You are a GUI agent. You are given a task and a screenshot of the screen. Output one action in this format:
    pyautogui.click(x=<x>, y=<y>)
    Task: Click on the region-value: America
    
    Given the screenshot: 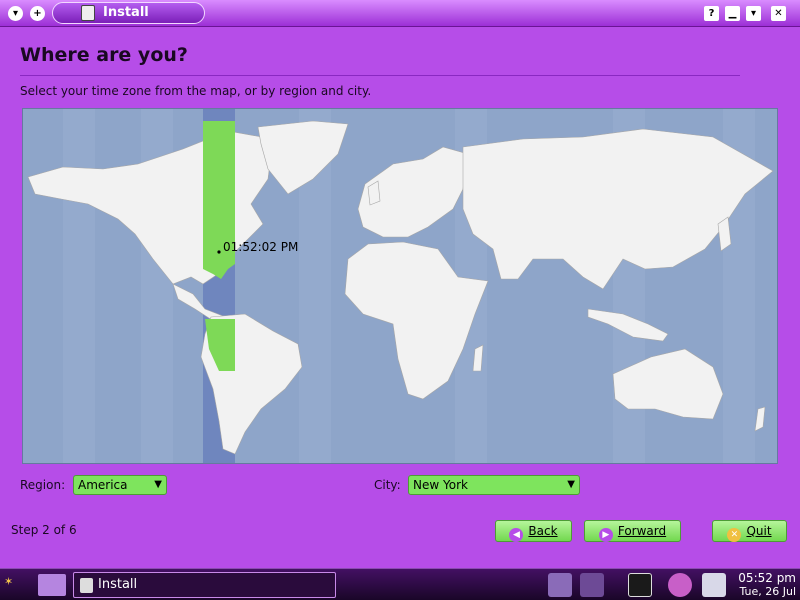 What is the action you would take?
    pyautogui.click(x=103, y=485)
    